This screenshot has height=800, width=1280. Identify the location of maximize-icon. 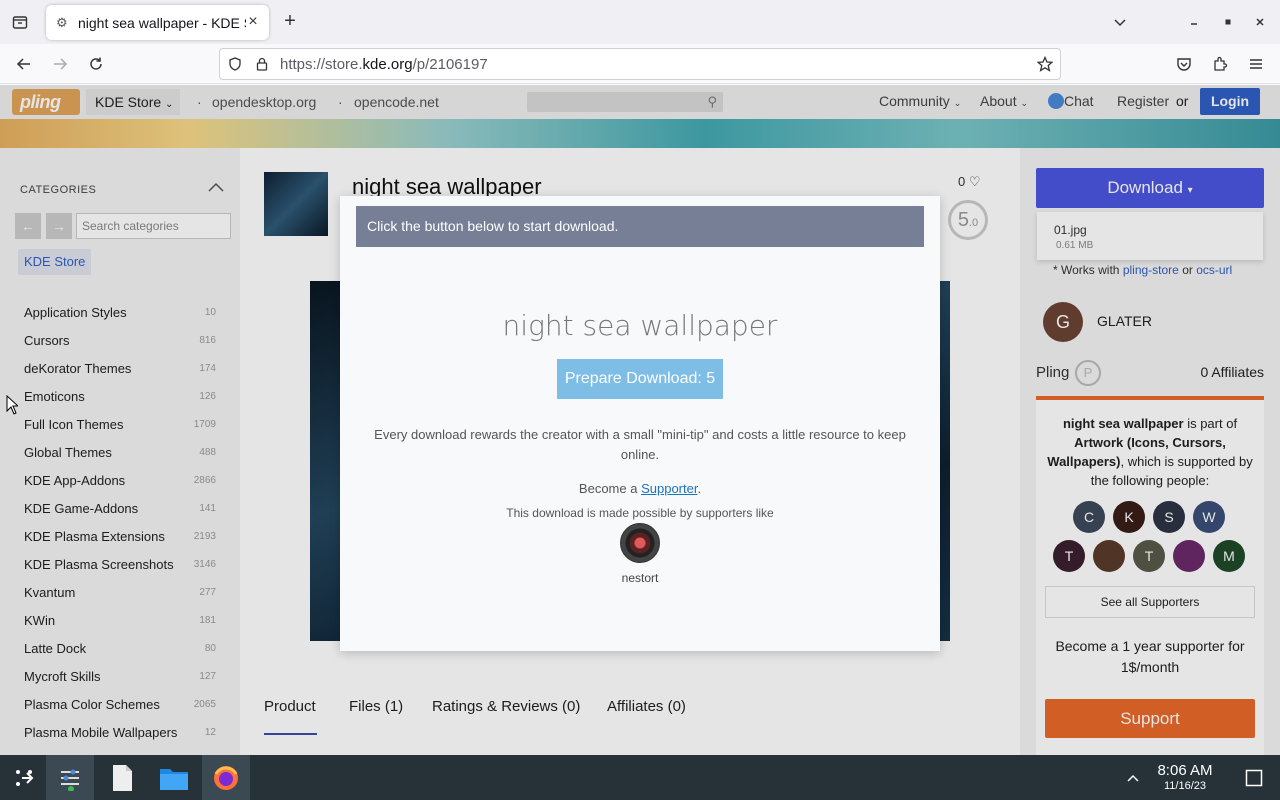
(1228, 22).